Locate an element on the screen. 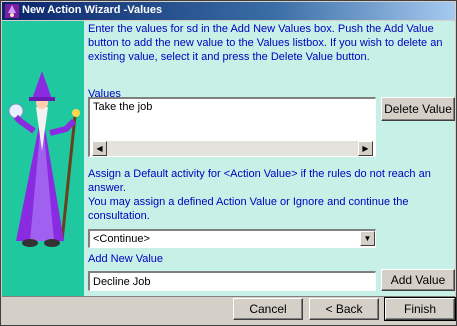 This screenshot has width=457, height=326. values-listbox: Take the job ◀ ▶ is located at coordinates (232, 127).